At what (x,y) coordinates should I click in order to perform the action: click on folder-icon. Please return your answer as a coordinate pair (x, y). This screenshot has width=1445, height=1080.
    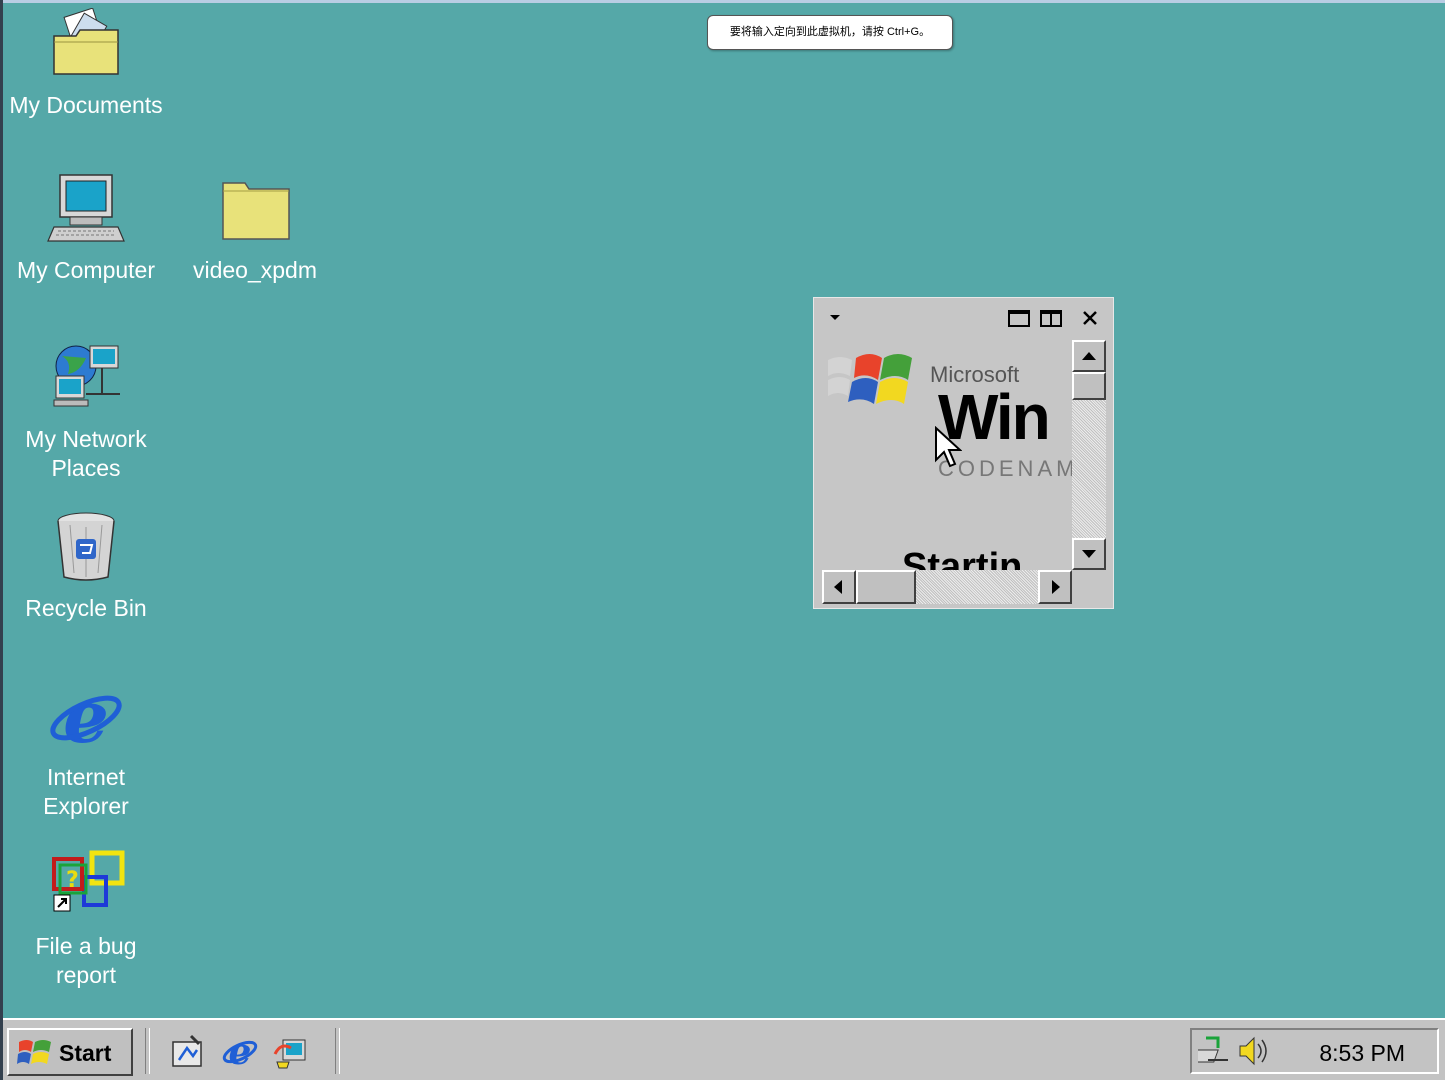
    Looking at the image, I should click on (256, 211).